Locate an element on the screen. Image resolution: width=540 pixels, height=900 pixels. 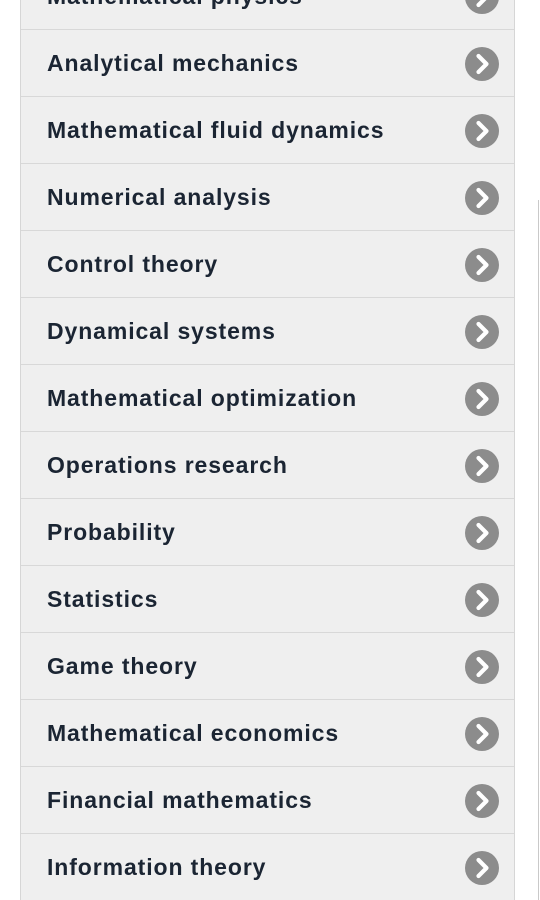
menu-item-dynamical-systems: Dynamical systems is located at coordinates (267, 330).